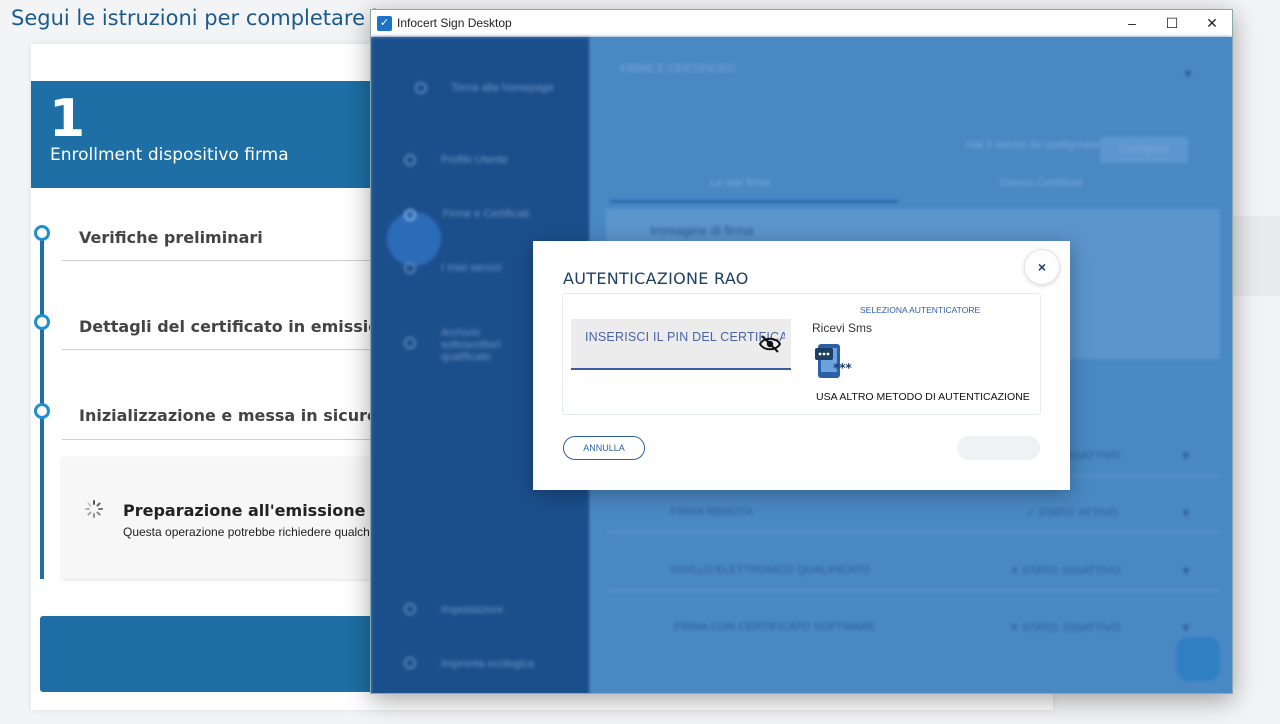 Image resolution: width=1280 pixels, height=724 pixels. What do you see at coordinates (1041, 183) in the screenshot?
I see `tab-elenco-certificati: Elenco Certificati` at bounding box center [1041, 183].